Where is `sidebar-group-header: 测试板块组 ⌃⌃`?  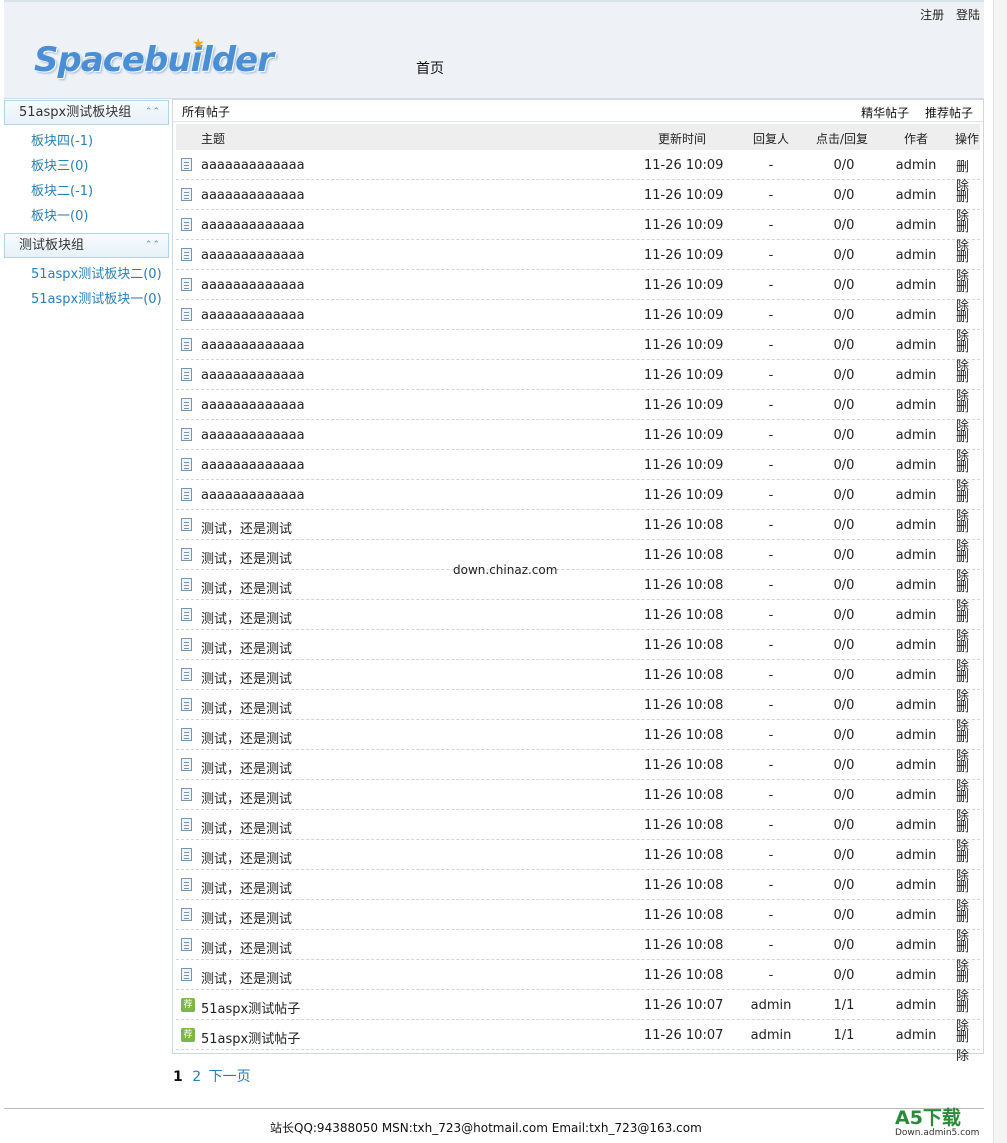 sidebar-group-header: 测试板块组 ⌃⌃ is located at coordinates (86, 245).